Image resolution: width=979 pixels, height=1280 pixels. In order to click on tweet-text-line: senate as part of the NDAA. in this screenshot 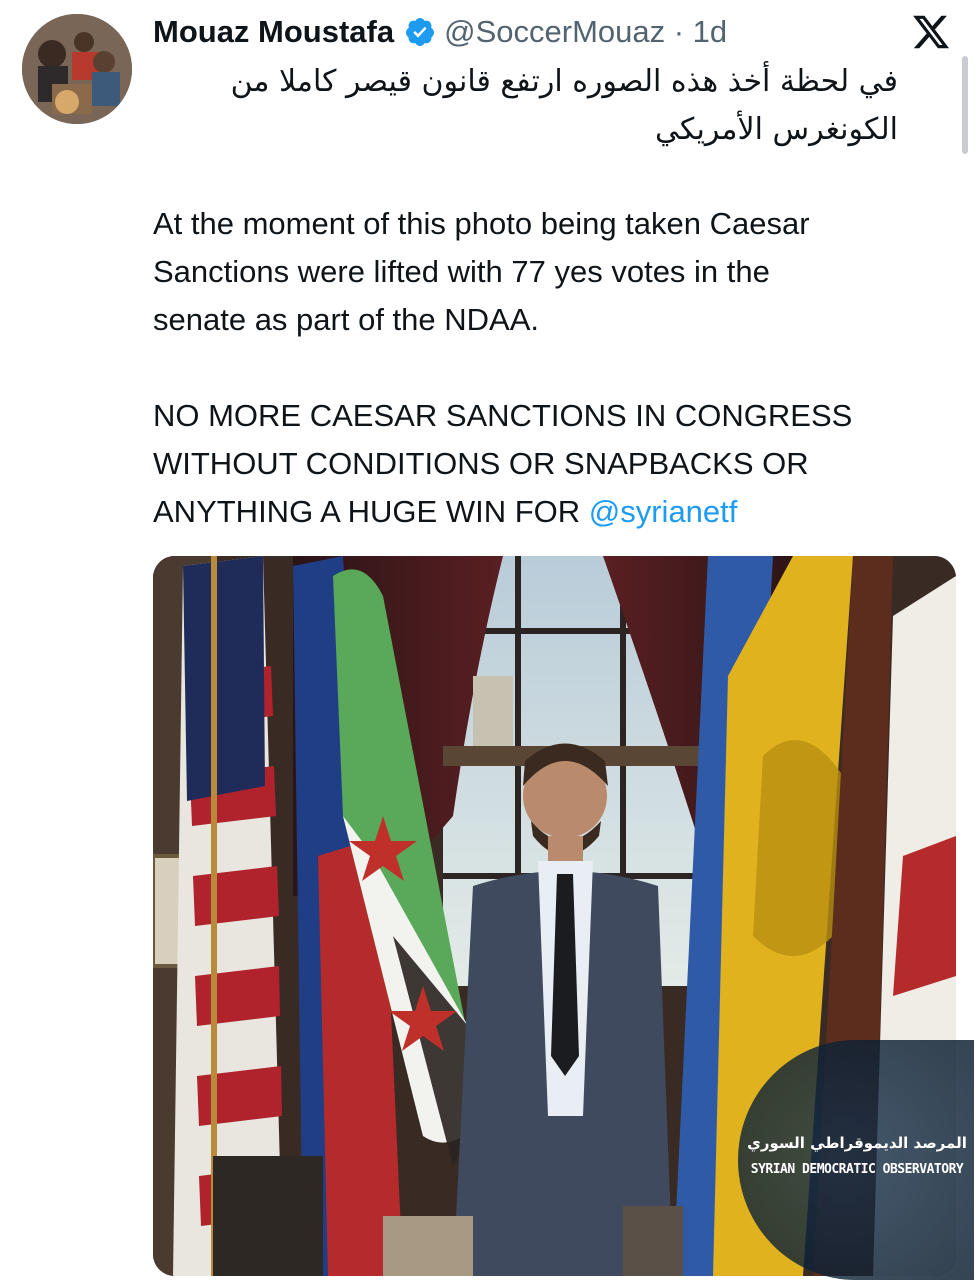, I will do `click(346, 319)`.